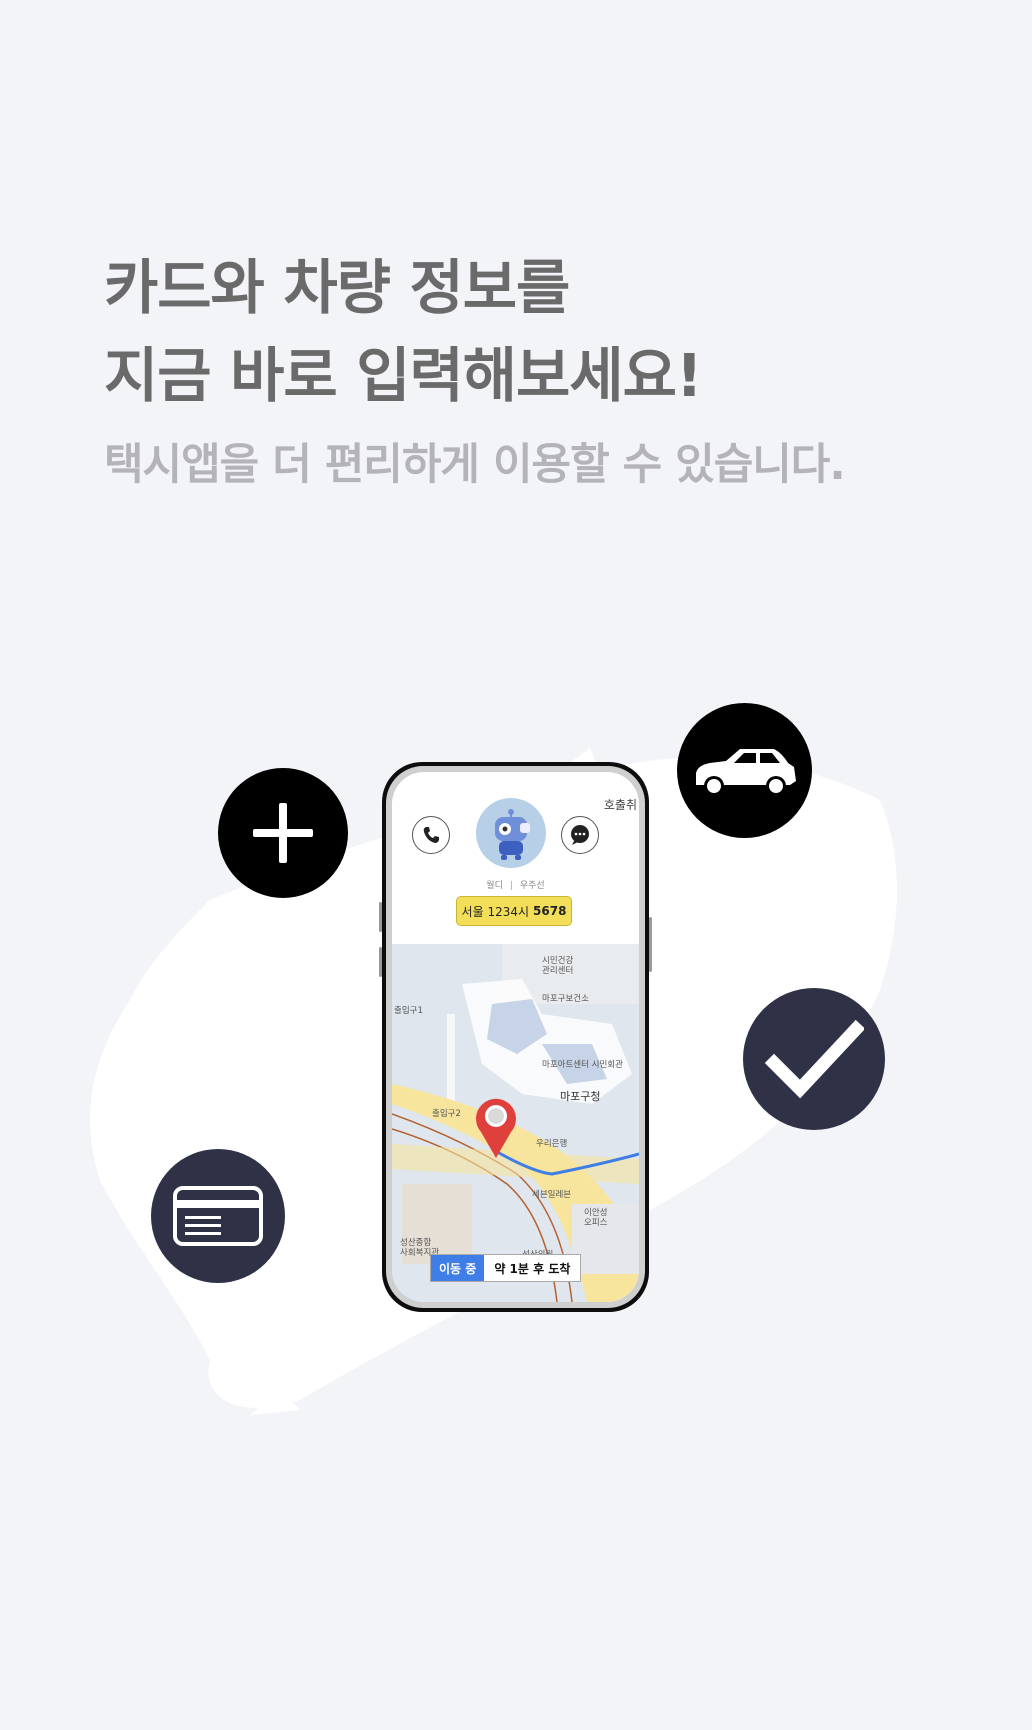 This screenshot has height=1730, width=1032. I want to click on car-icon, so click(745, 772).